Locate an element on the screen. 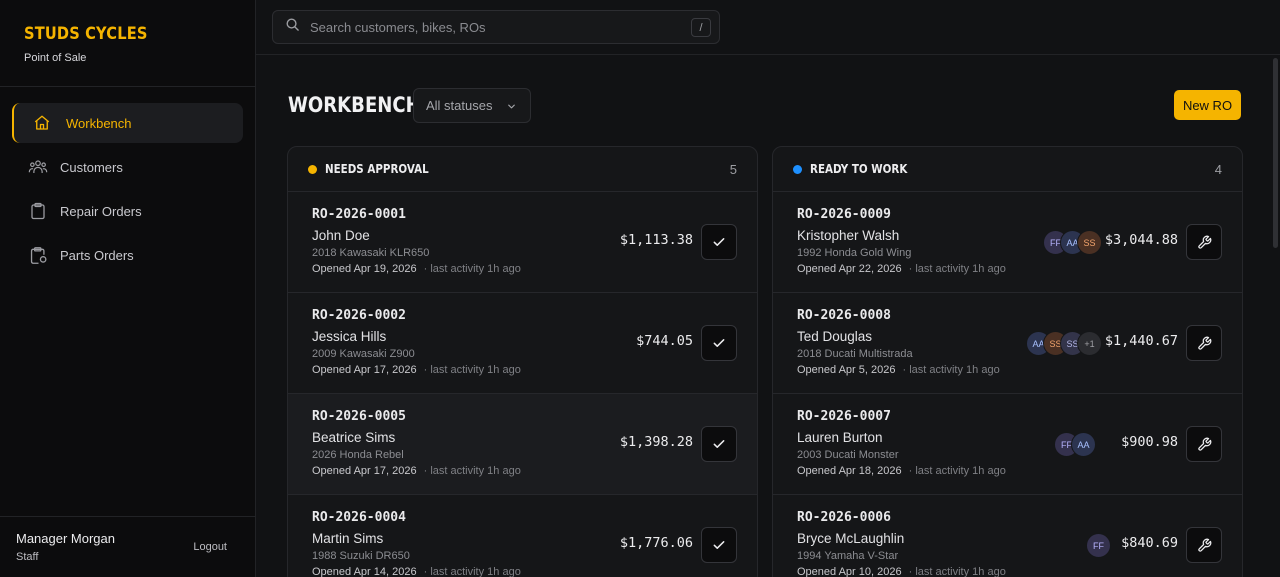  ro-amount: $900.98 is located at coordinates (1149, 442).